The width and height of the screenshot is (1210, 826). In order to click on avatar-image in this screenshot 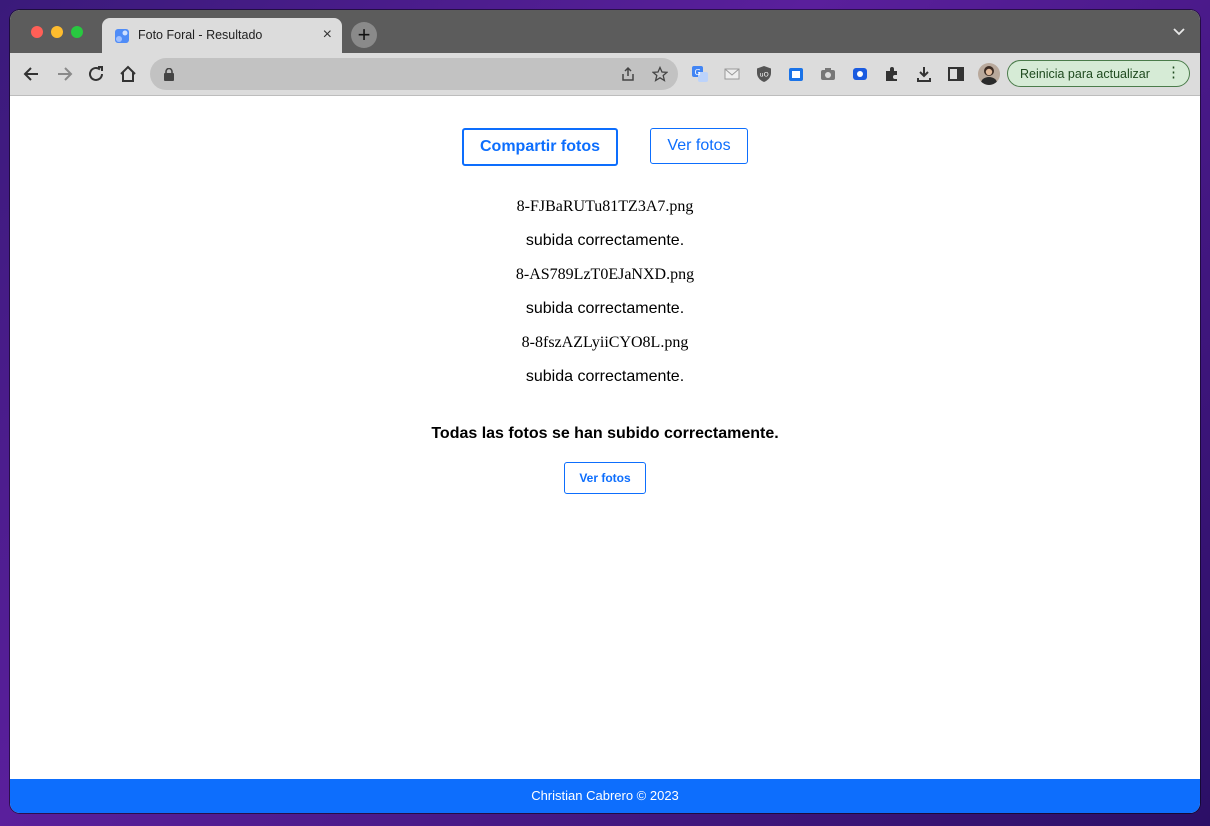, I will do `click(989, 75)`.